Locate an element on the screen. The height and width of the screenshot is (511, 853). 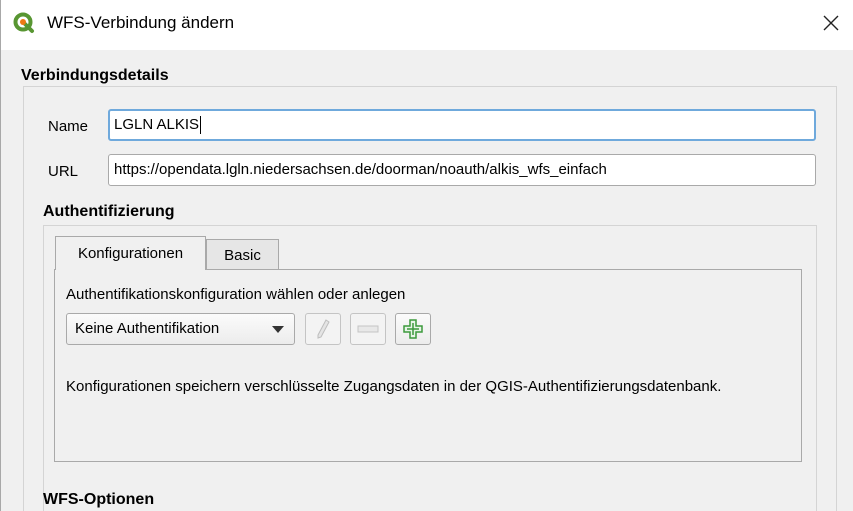
edit-auth-button is located at coordinates (323, 329).